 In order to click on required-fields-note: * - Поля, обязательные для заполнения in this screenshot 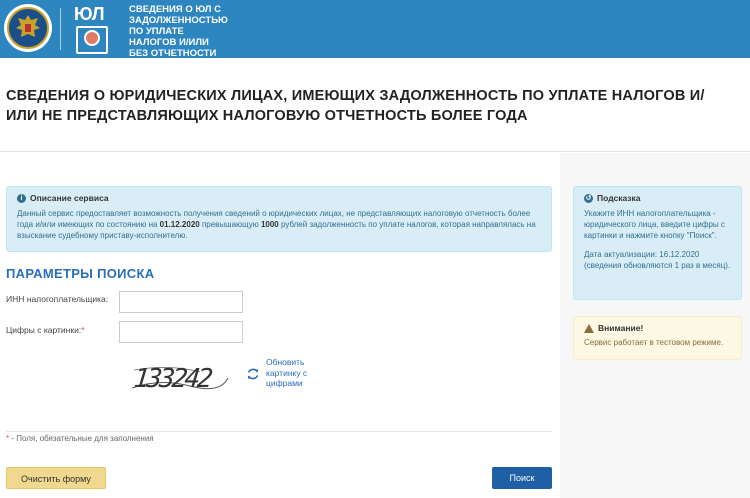, I will do `click(80, 438)`.